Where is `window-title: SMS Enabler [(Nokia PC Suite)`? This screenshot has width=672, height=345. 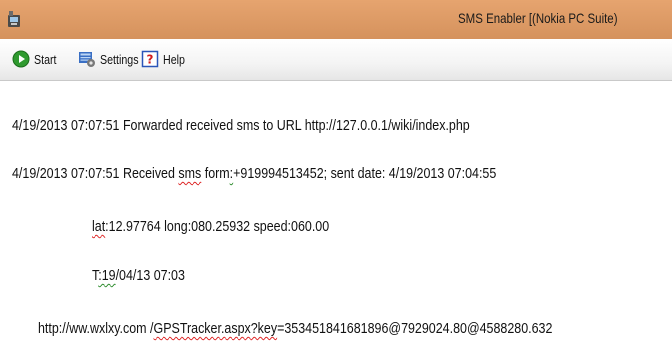
window-title: SMS Enabler [(Nokia PC Suite) is located at coordinates (538, 18).